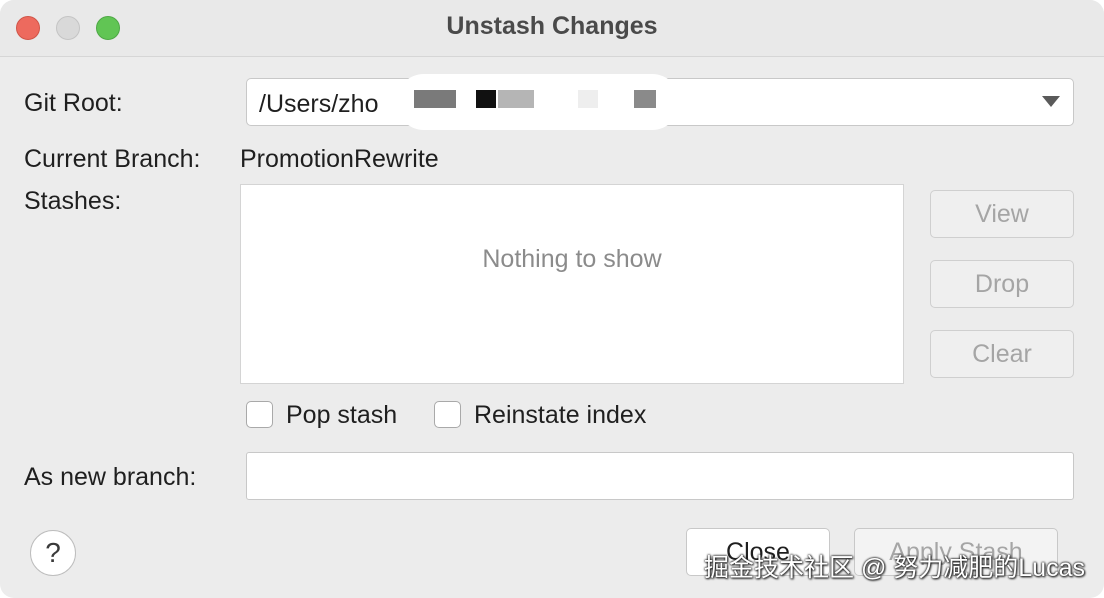 The width and height of the screenshot is (1104, 598). What do you see at coordinates (73, 201) in the screenshot?
I see `stashes-label: Stashes:` at bounding box center [73, 201].